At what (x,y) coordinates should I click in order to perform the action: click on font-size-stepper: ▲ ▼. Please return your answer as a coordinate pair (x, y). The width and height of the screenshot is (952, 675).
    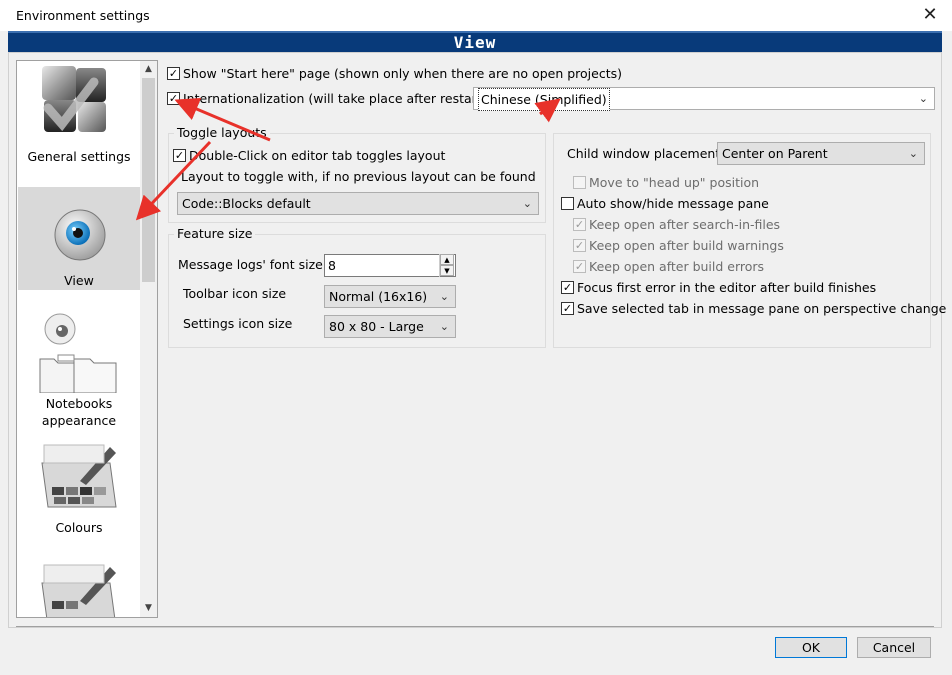
    Looking at the image, I should click on (446, 265).